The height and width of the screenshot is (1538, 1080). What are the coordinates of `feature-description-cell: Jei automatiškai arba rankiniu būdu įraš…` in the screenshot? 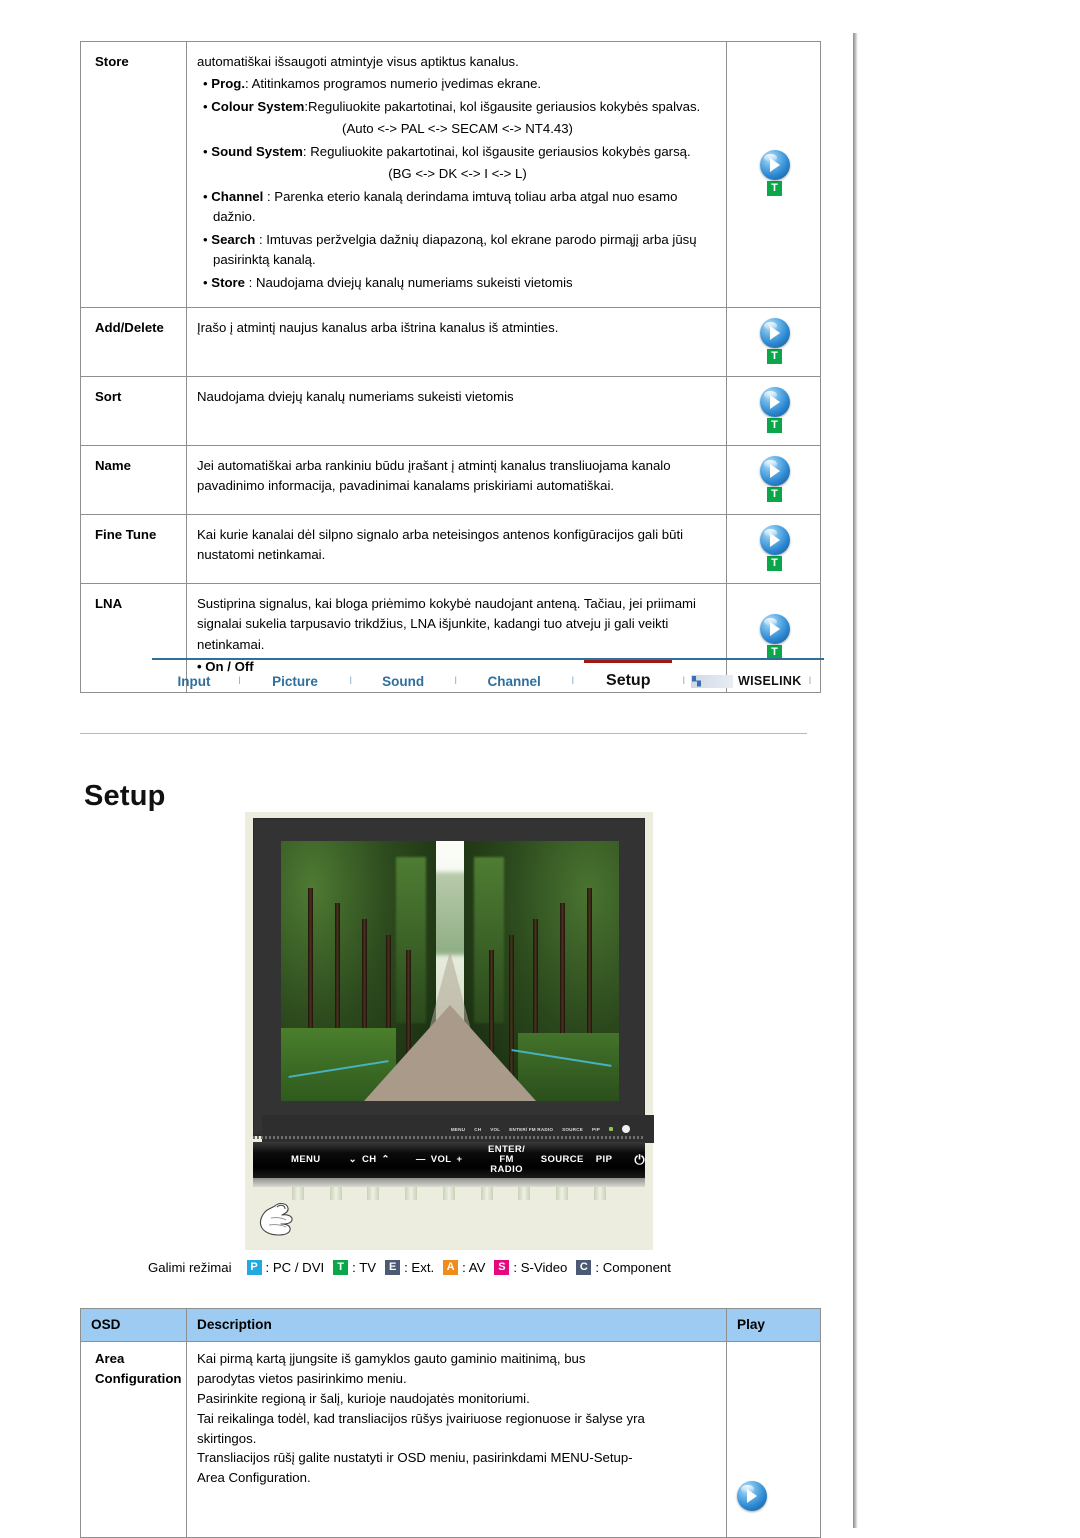 It's located at (456, 479).